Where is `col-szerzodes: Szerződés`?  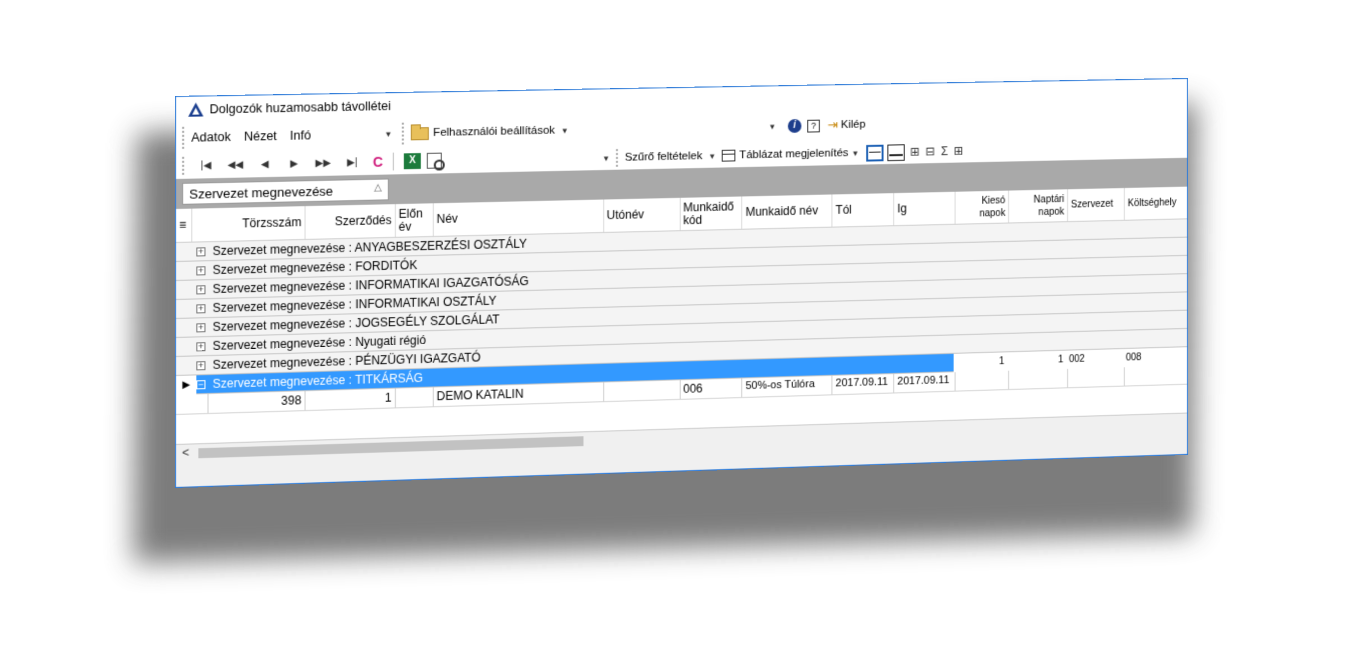 col-szerzodes: Szerződés is located at coordinates (350, 221).